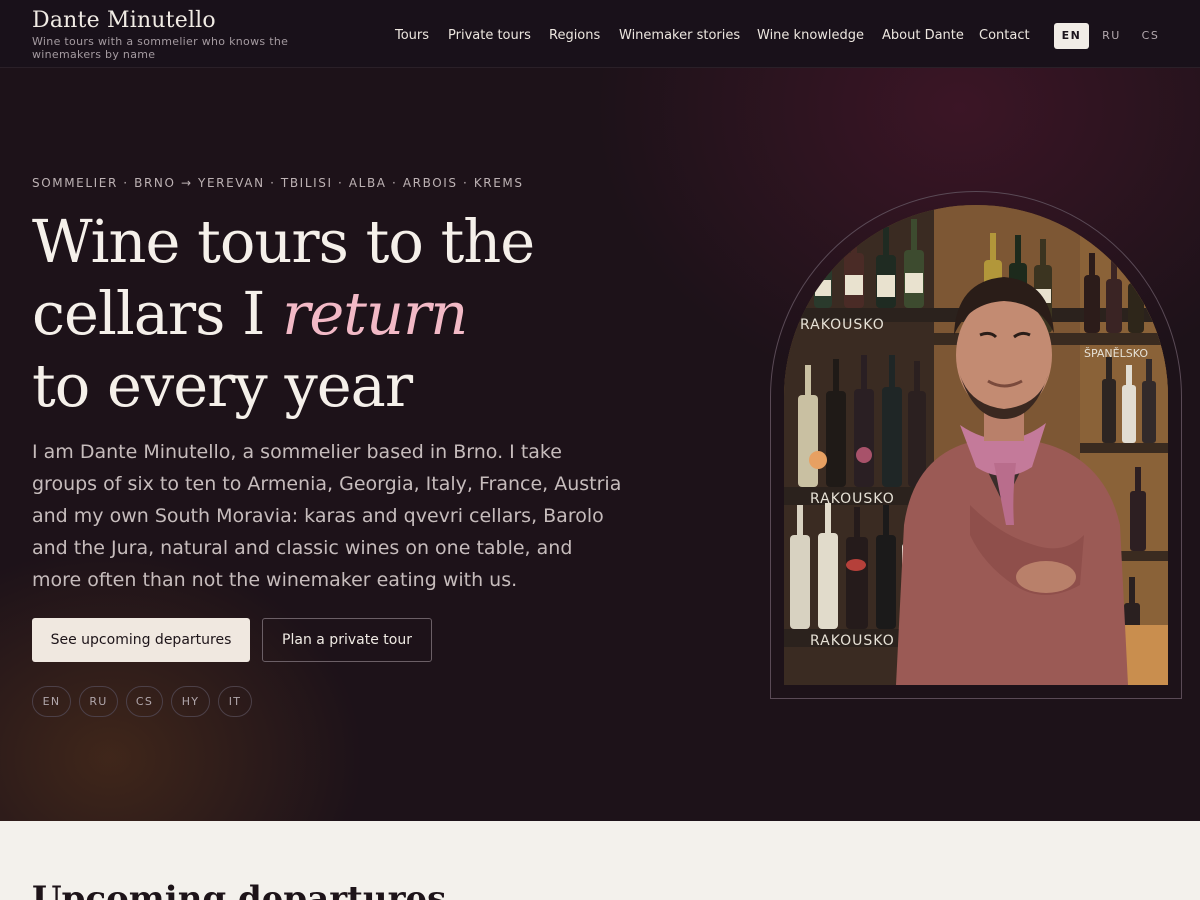 Image resolution: width=1200 pixels, height=900 pixels. Describe the element at coordinates (157, 313) in the screenshot. I see `headline-line-2-text: cellars I` at that location.